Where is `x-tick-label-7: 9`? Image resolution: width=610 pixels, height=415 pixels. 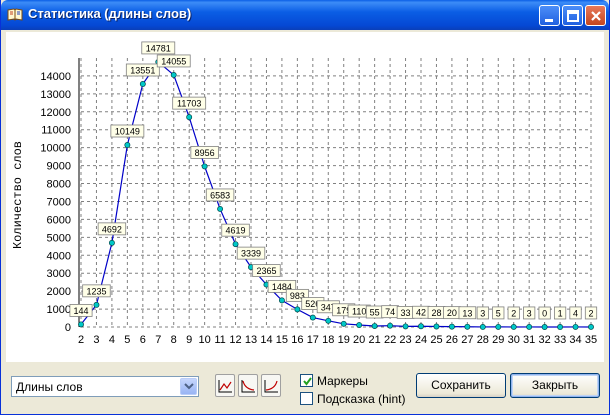 x-tick-label-7: 9 is located at coordinates (189, 340).